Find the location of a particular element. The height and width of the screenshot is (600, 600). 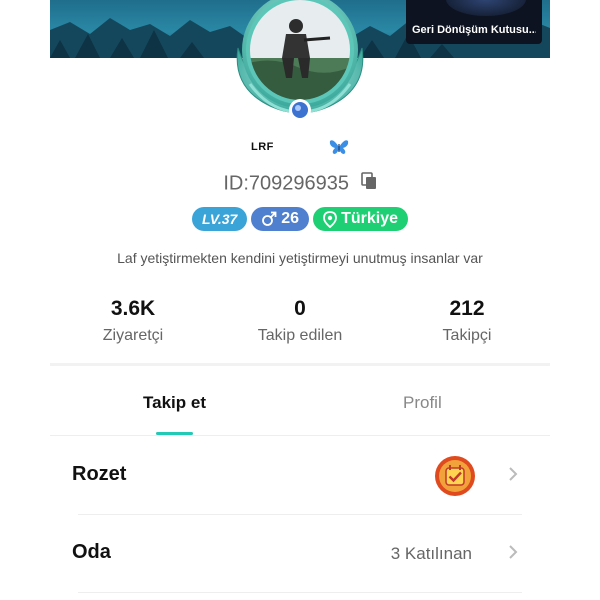

age-text: 26 is located at coordinates (290, 218).